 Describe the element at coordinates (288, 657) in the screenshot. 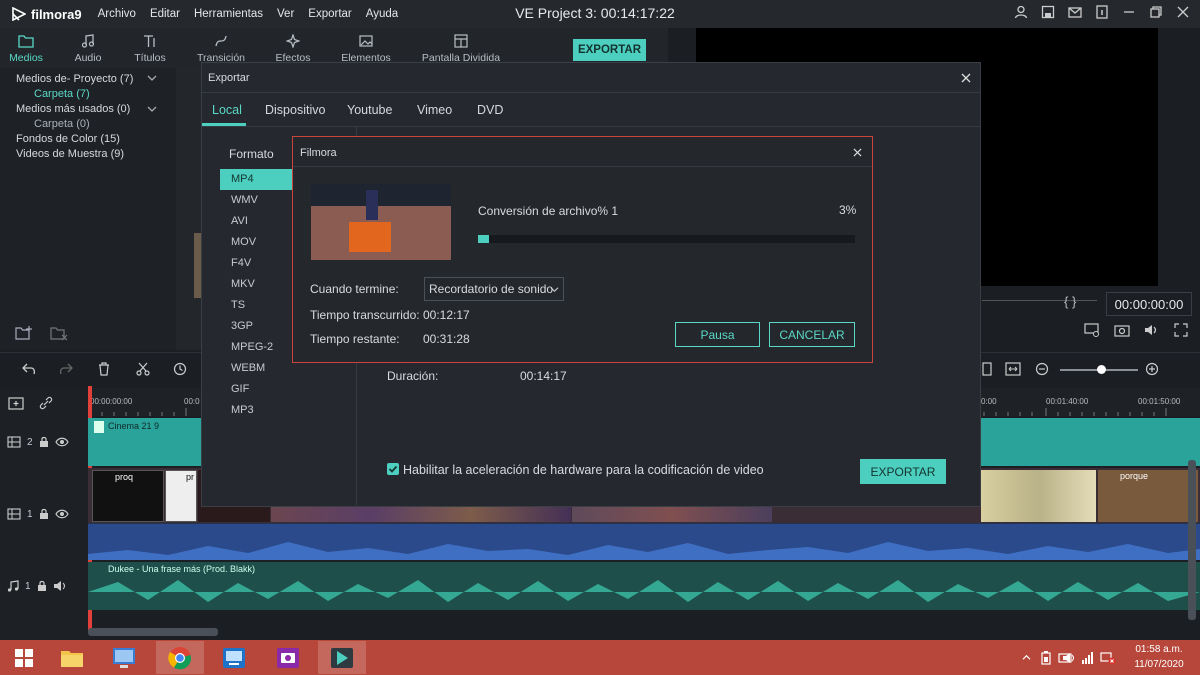

I see `taskbar-camera-app` at that location.